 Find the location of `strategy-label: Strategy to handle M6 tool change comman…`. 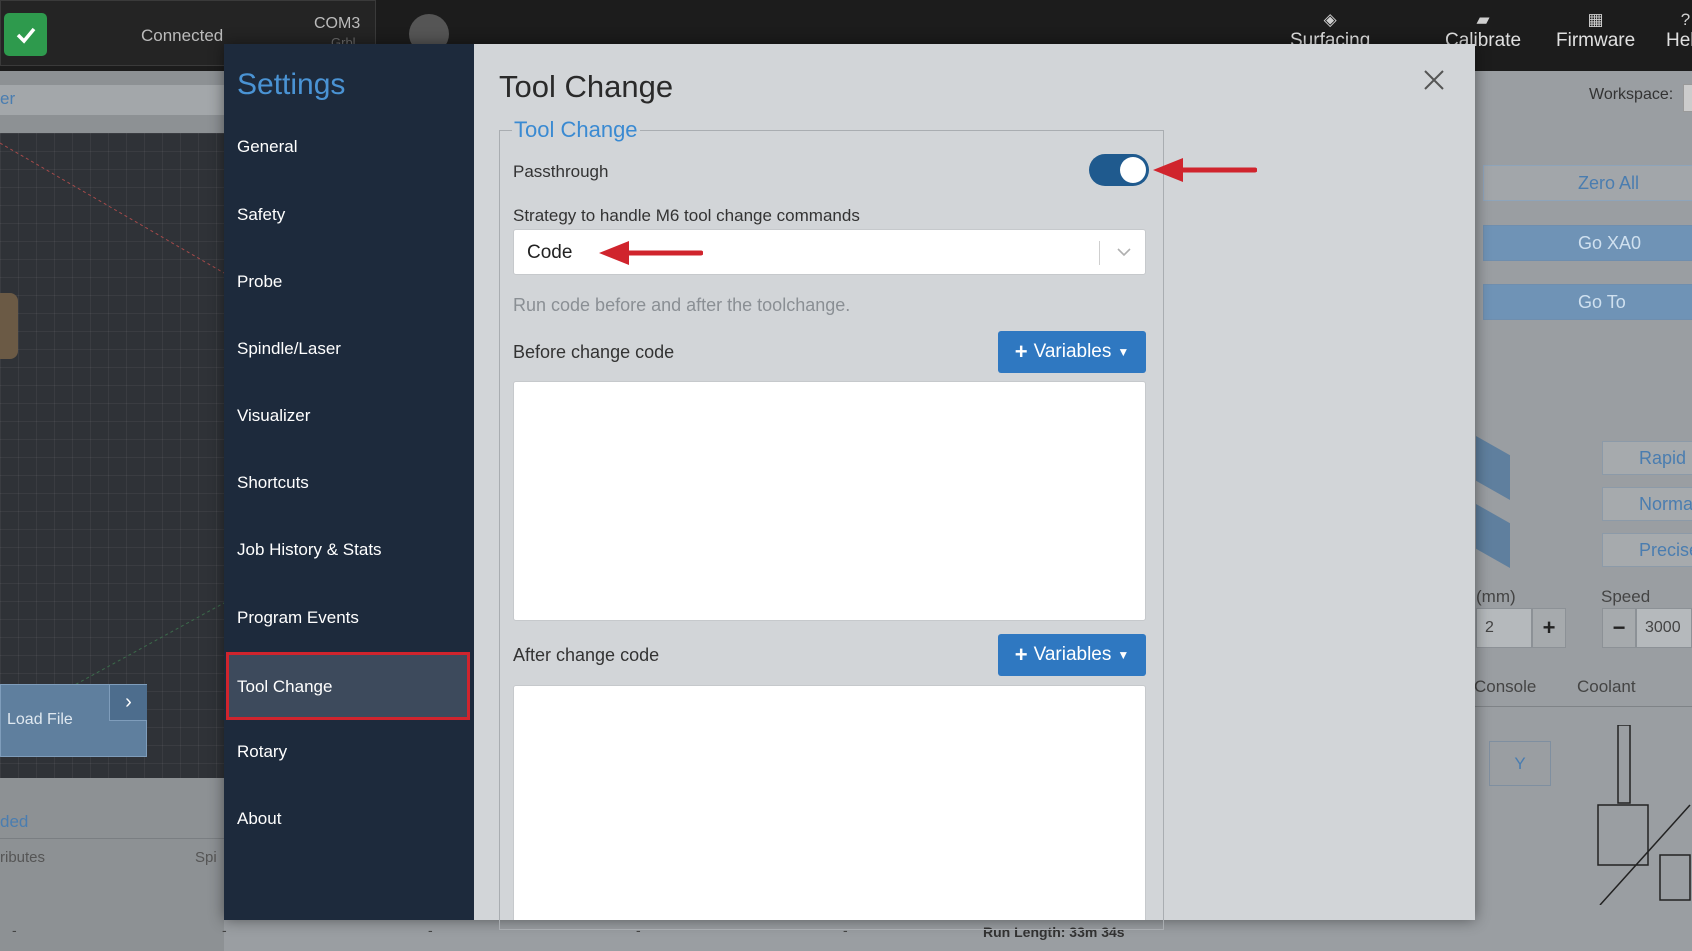

strategy-label: Strategy to handle M6 tool change comman… is located at coordinates (686, 215).